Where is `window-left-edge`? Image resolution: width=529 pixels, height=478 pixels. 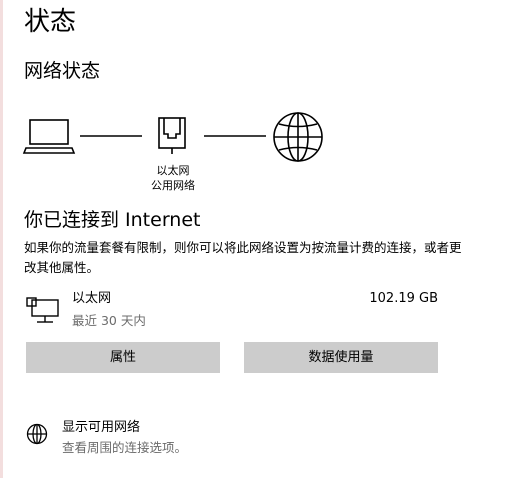
window-left-edge is located at coordinates (1, 239).